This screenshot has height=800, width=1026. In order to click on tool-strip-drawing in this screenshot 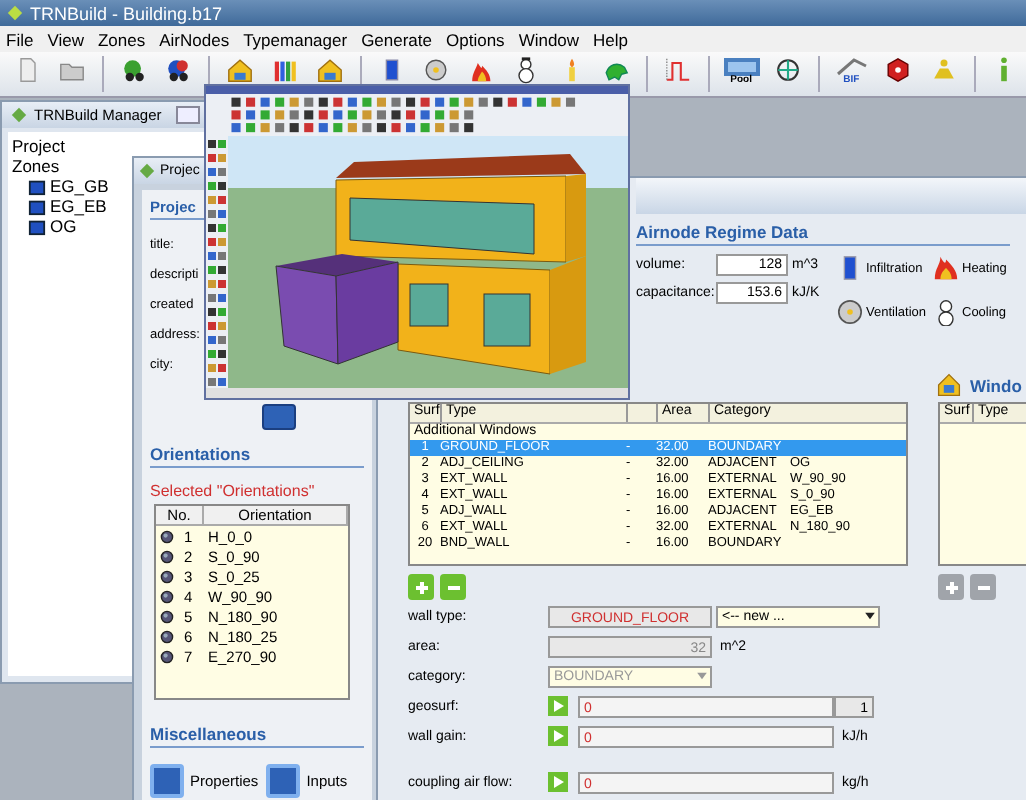, I will do `click(217, 261)`.